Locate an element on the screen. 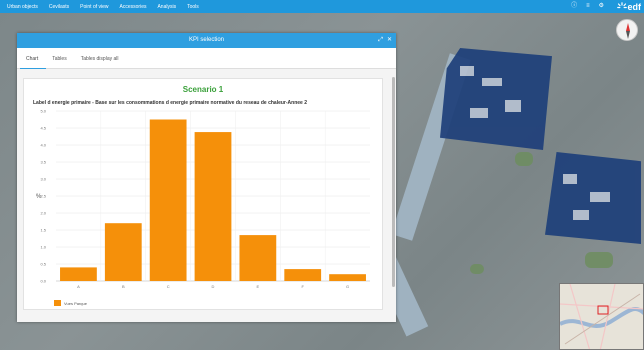 This screenshot has height=350, width=644. settings-icon: ⚙ is located at coordinates (601, 6).